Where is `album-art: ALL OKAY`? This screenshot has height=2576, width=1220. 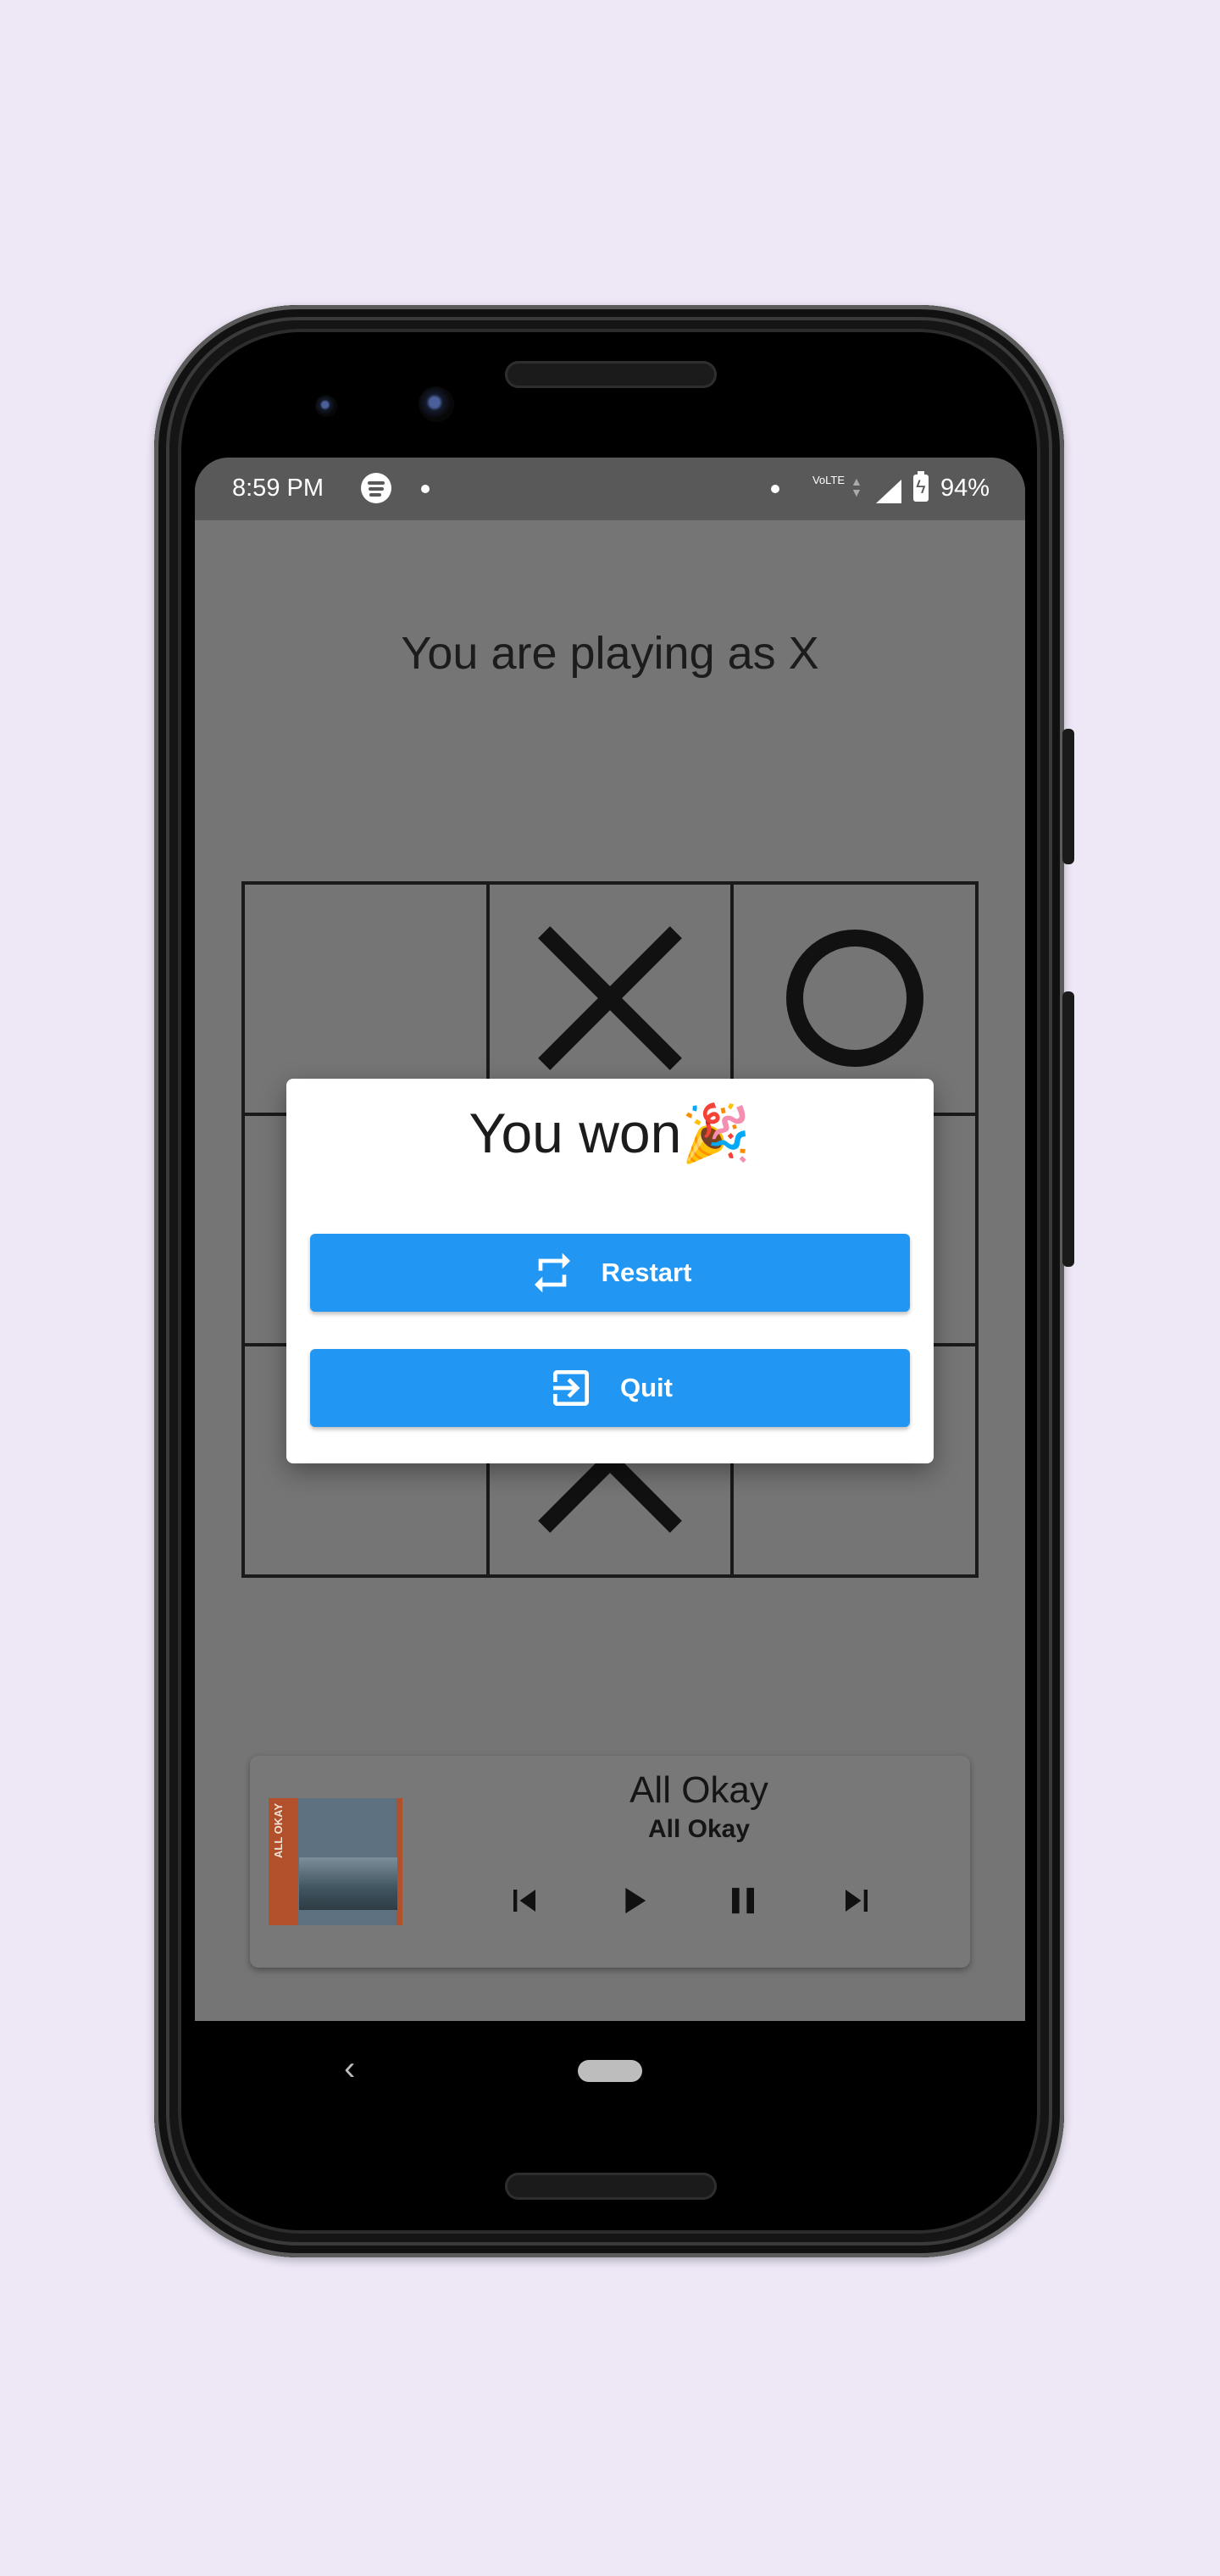 album-art: ALL OKAY is located at coordinates (335, 1861).